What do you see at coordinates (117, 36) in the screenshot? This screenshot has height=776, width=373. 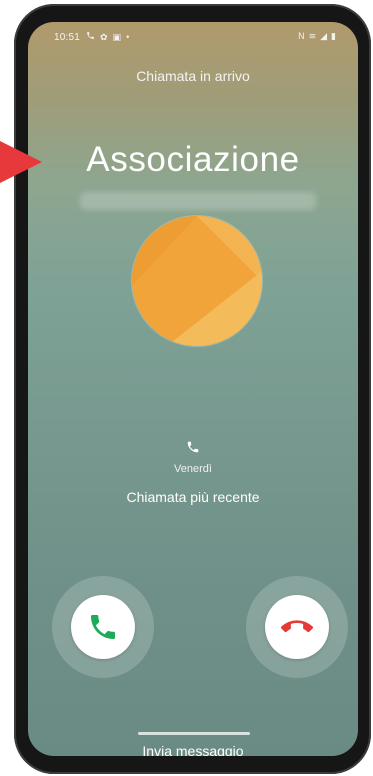 I see `image-icon: ▣` at bounding box center [117, 36].